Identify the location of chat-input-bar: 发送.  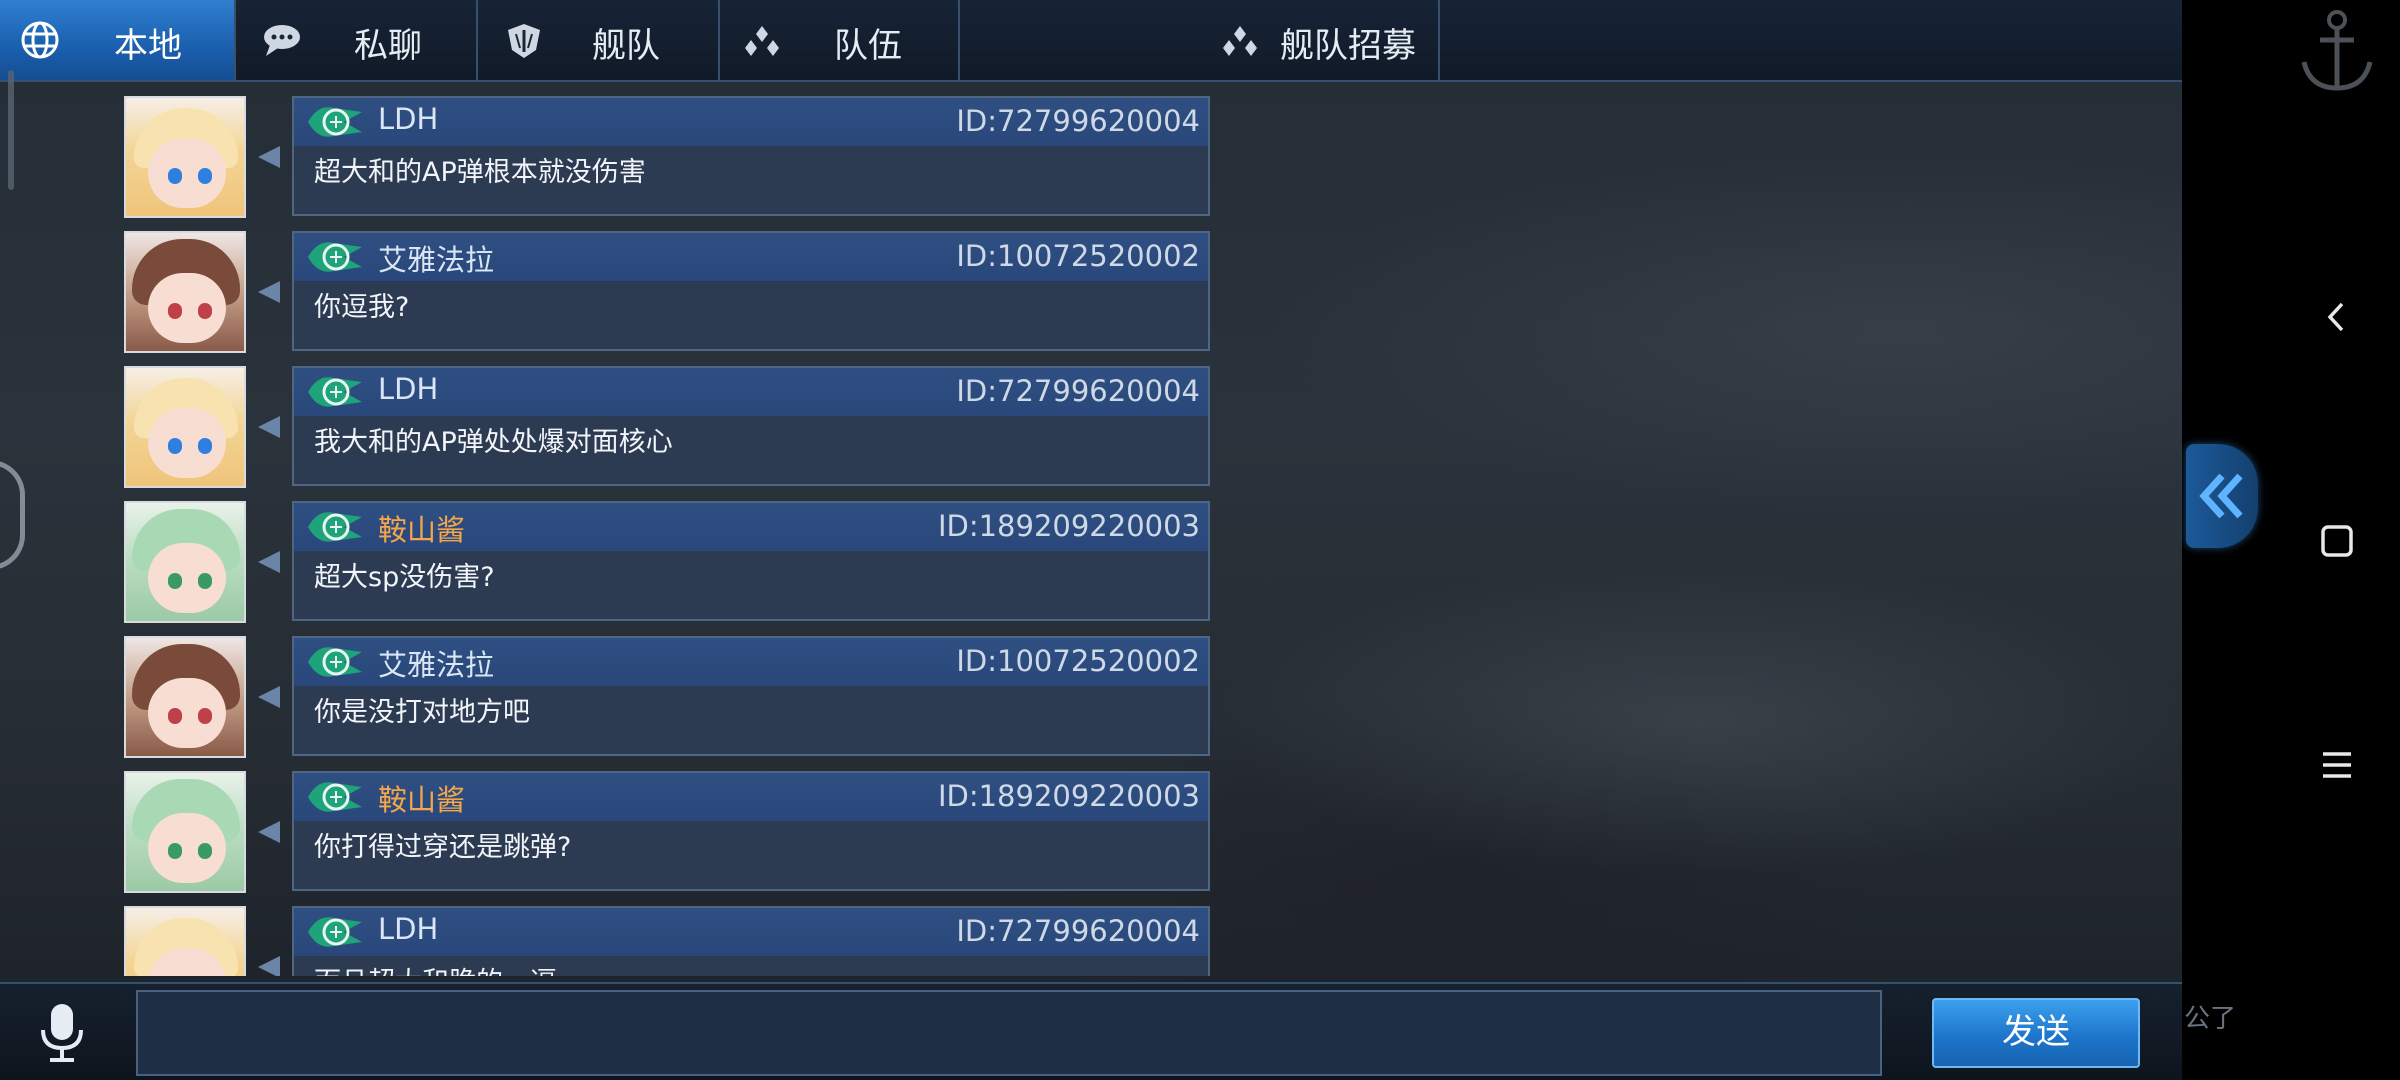
(1091, 1031).